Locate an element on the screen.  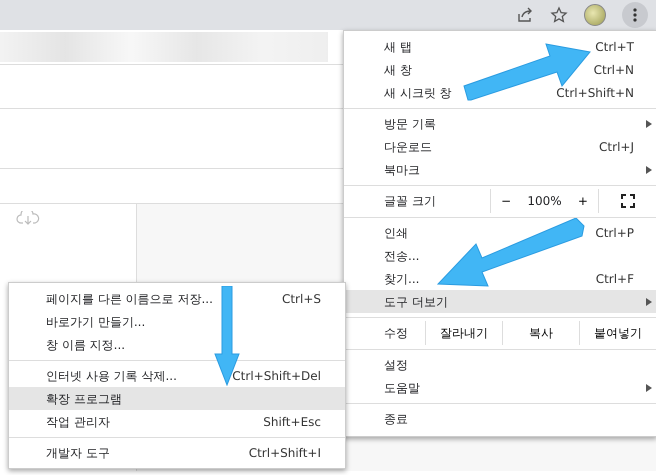
menu-item: 도구 더보기 is located at coordinates (500, 301).